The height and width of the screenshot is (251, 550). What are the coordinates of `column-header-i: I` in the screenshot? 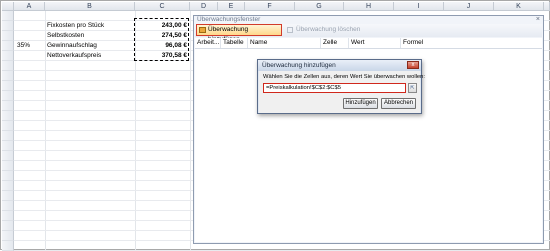 It's located at (419, 6).